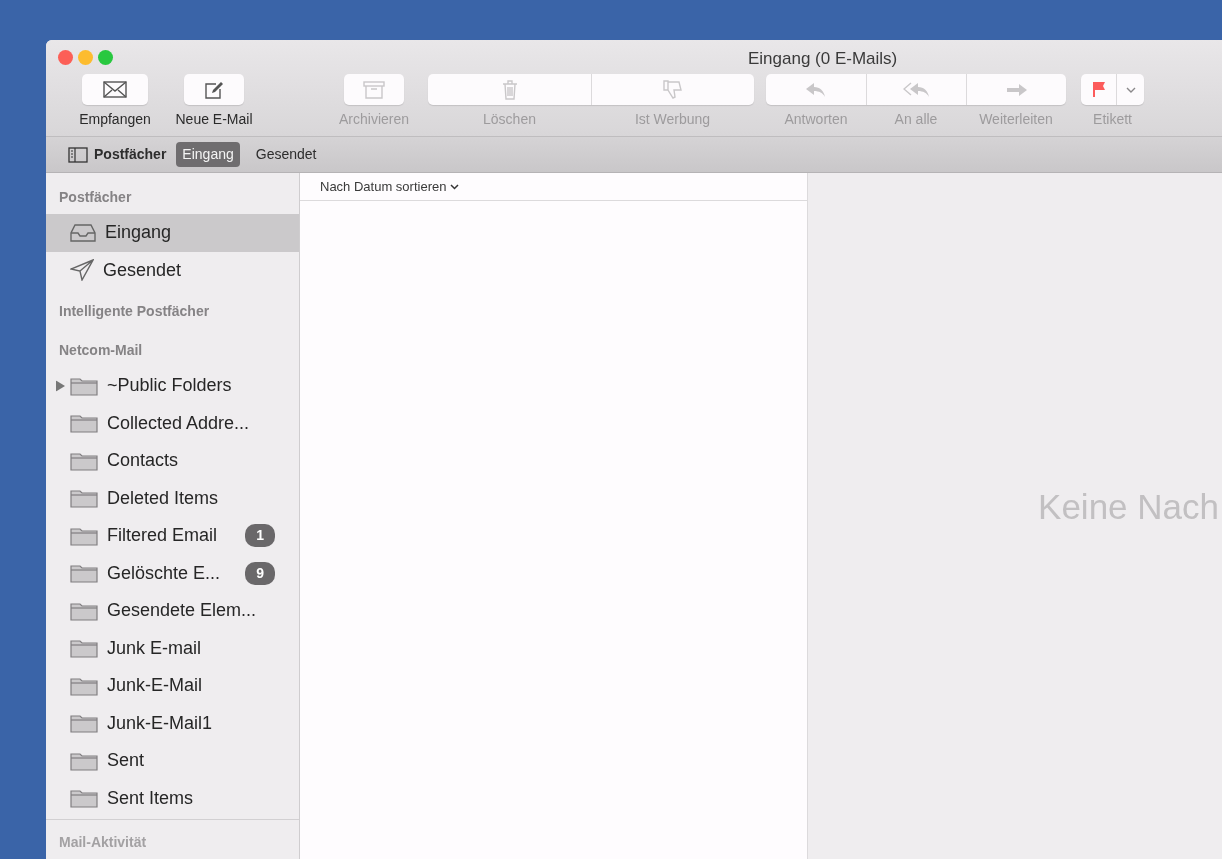 The width and height of the screenshot is (1222, 859). Describe the element at coordinates (172, 798) in the screenshot. I see `mailbox-item: Sent Items` at that location.